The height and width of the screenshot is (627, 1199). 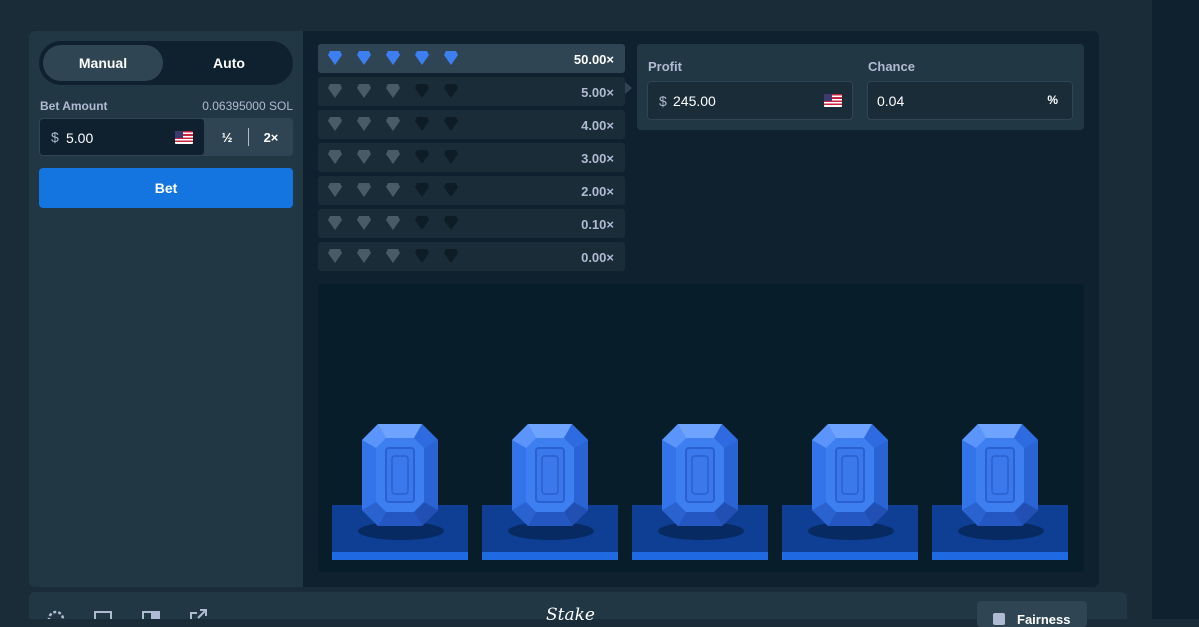 I want to click on footer-bar: Stake Fairness, so click(x=578, y=609).